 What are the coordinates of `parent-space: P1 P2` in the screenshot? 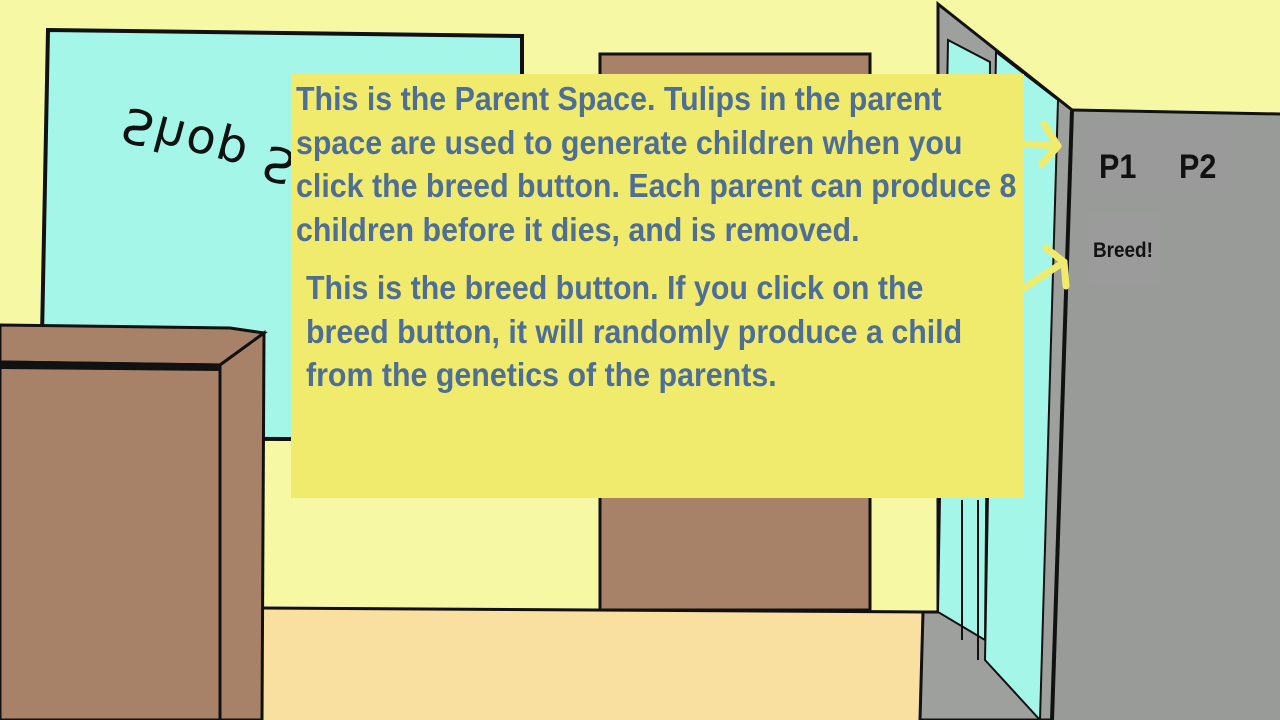 It's located at (1159, 156).